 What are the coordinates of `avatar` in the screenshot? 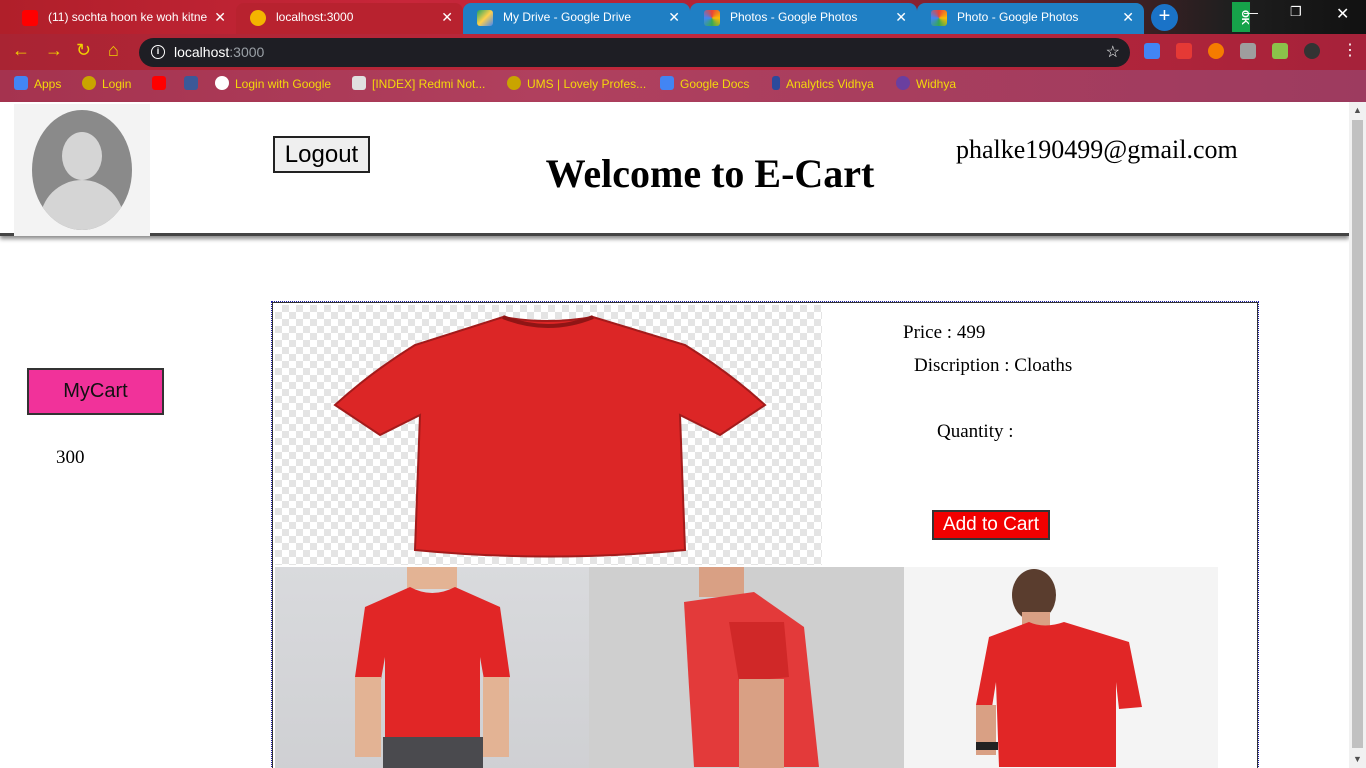 It's located at (82, 170).